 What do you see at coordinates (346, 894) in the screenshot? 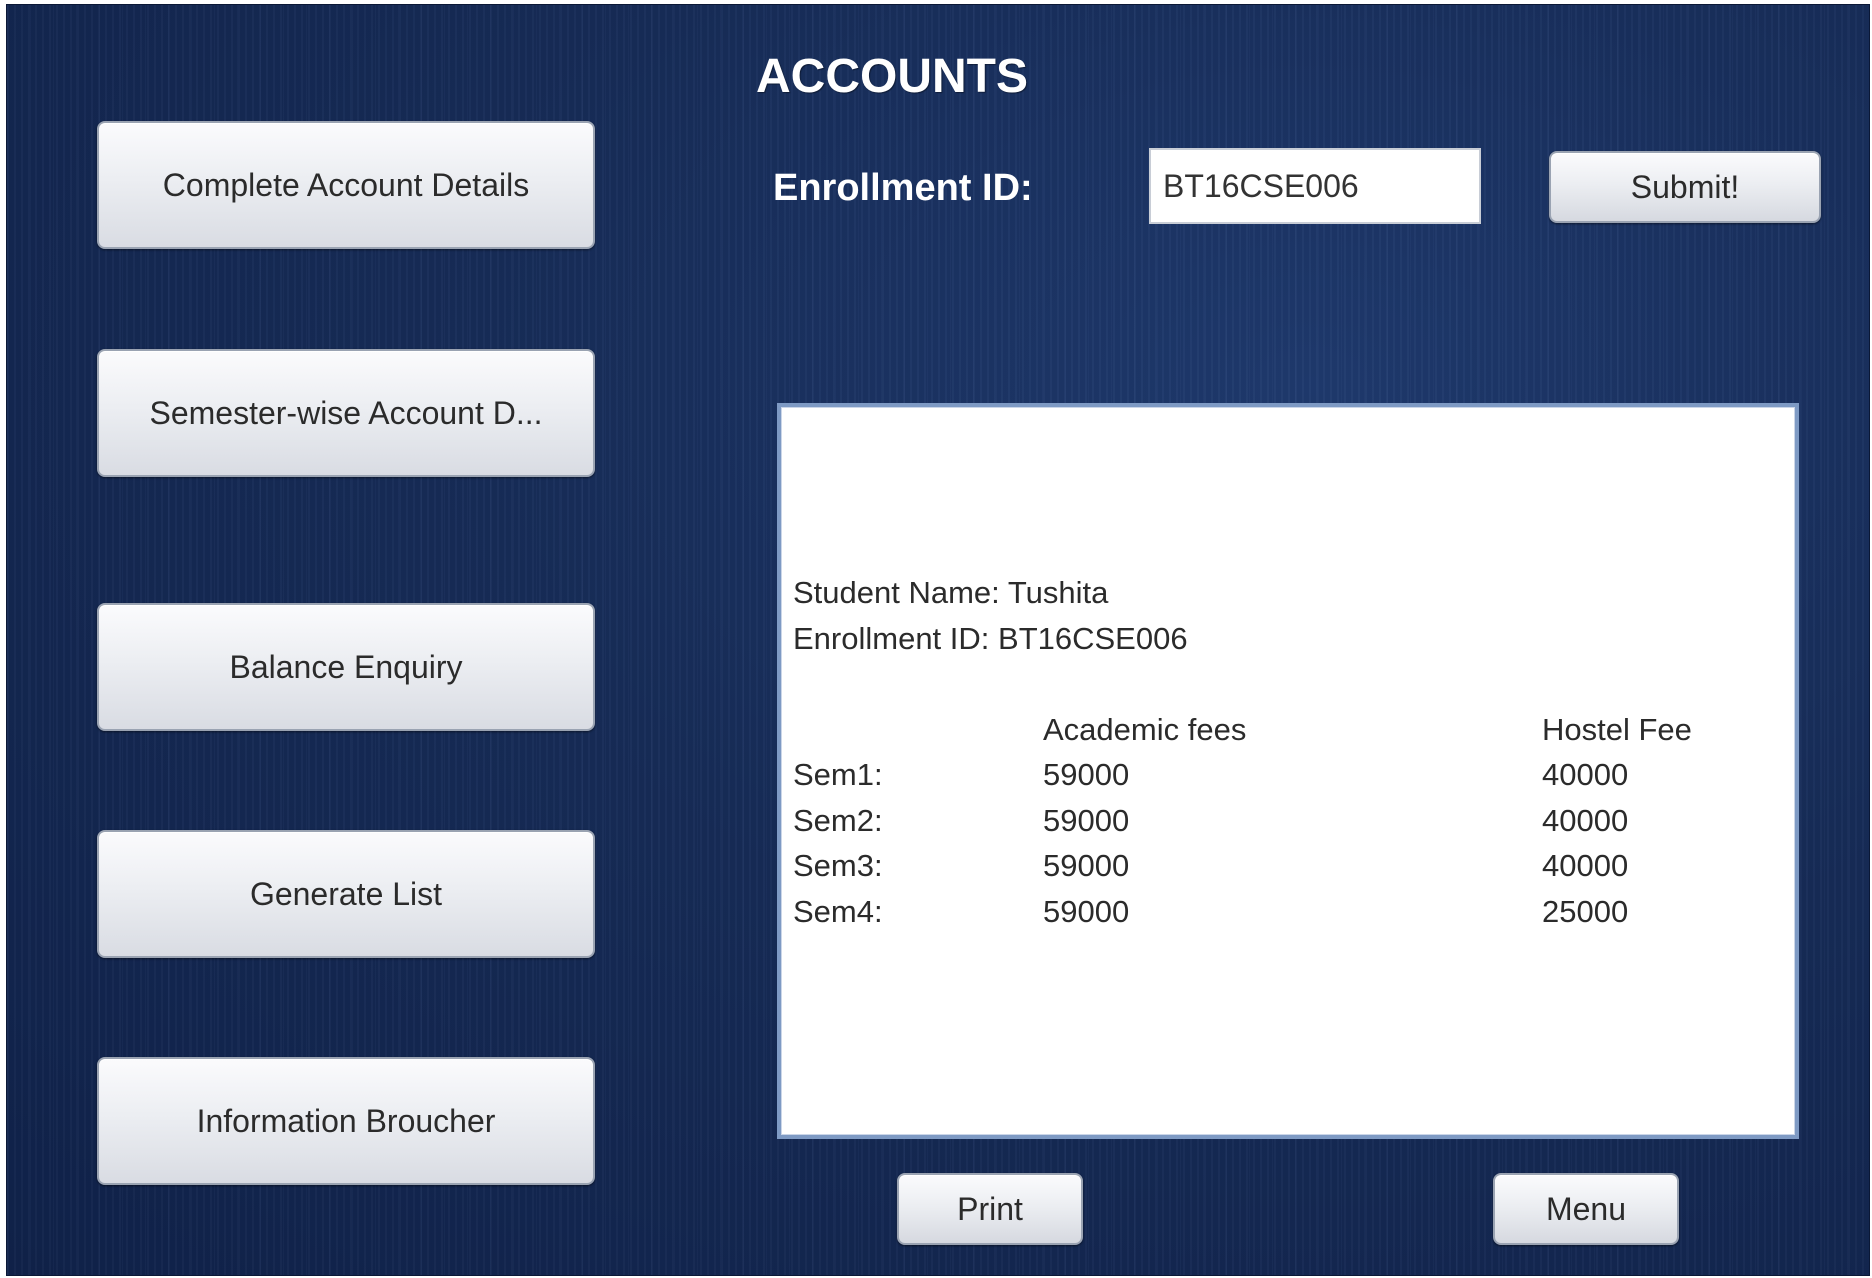
I see `generate-list-button: Generate List` at bounding box center [346, 894].